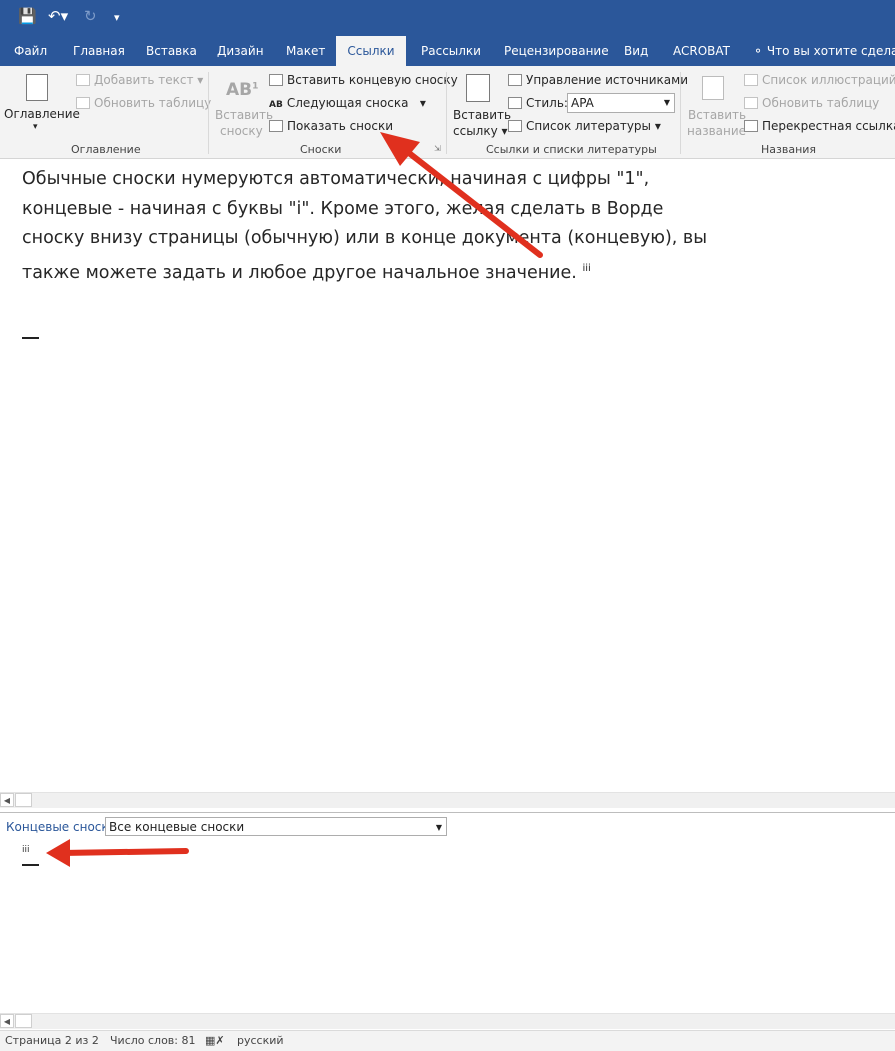 Image resolution: width=895 pixels, height=1051 pixels. I want to click on style-label: Стиль:, so click(538, 103).